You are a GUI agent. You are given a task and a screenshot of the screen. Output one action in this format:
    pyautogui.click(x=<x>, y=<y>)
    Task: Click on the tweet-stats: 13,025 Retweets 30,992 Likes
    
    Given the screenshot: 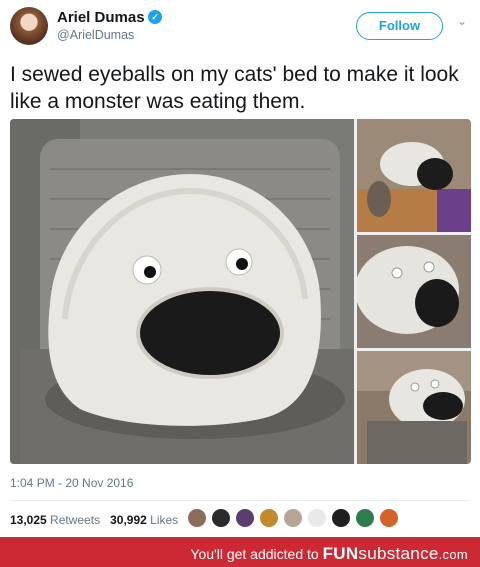 What is the action you would take?
    pyautogui.click(x=94, y=520)
    